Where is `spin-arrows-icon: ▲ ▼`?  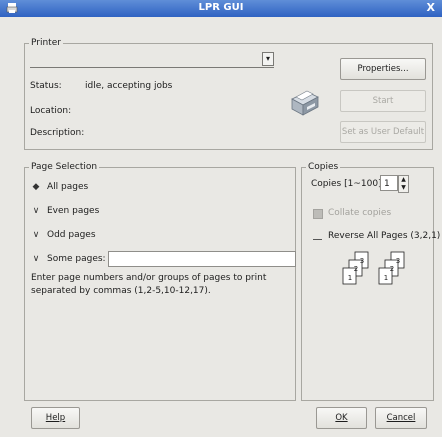 spin-arrows-icon: ▲ ▼ is located at coordinates (403, 184).